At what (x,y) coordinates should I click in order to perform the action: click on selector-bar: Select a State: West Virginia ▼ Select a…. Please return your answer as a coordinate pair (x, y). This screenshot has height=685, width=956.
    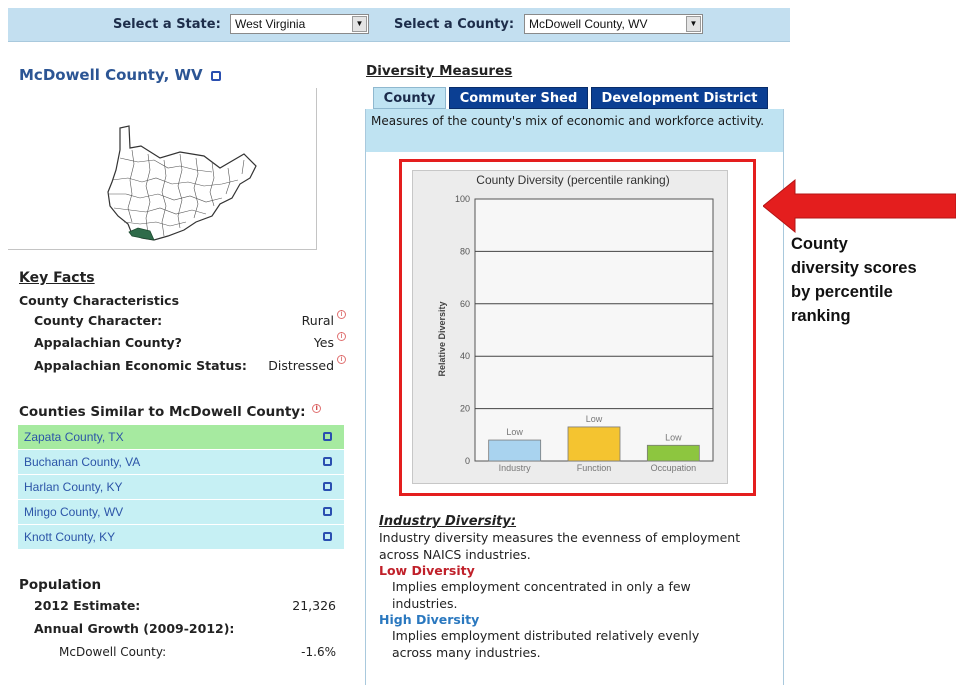
    Looking at the image, I should click on (399, 25).